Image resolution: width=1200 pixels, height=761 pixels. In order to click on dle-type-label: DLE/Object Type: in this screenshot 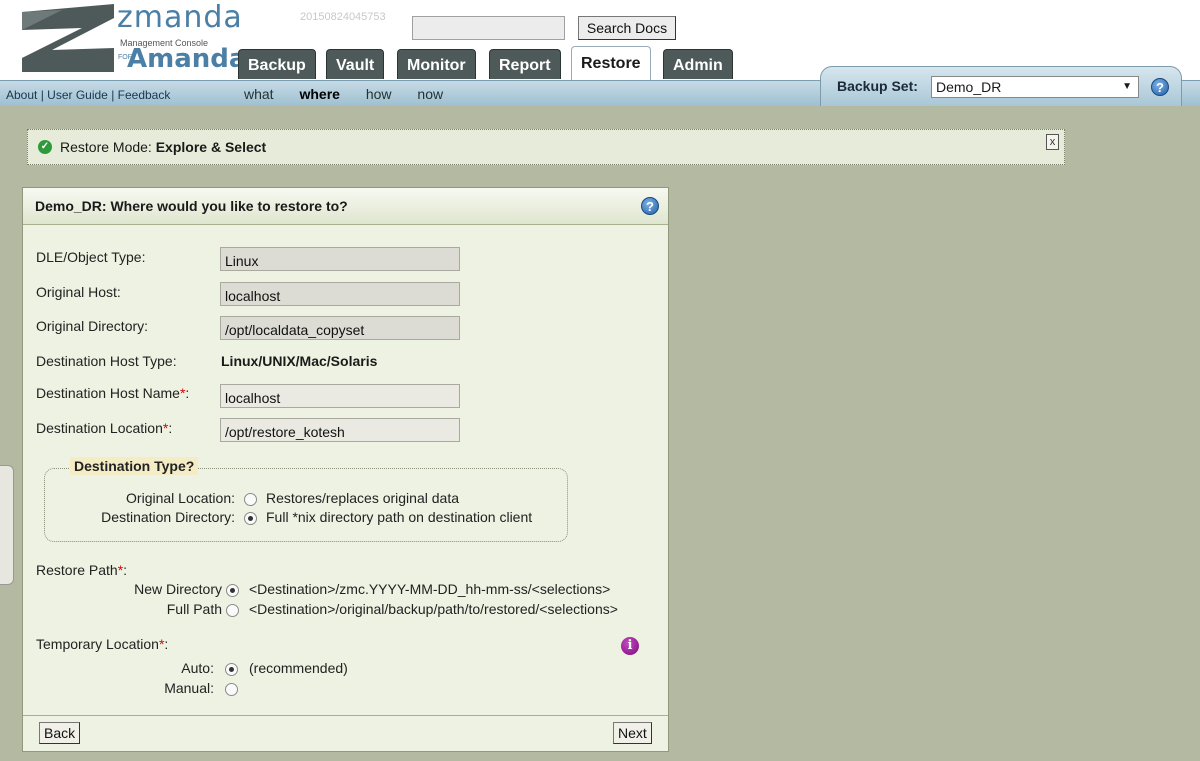, I will do `click(91, 257)`.